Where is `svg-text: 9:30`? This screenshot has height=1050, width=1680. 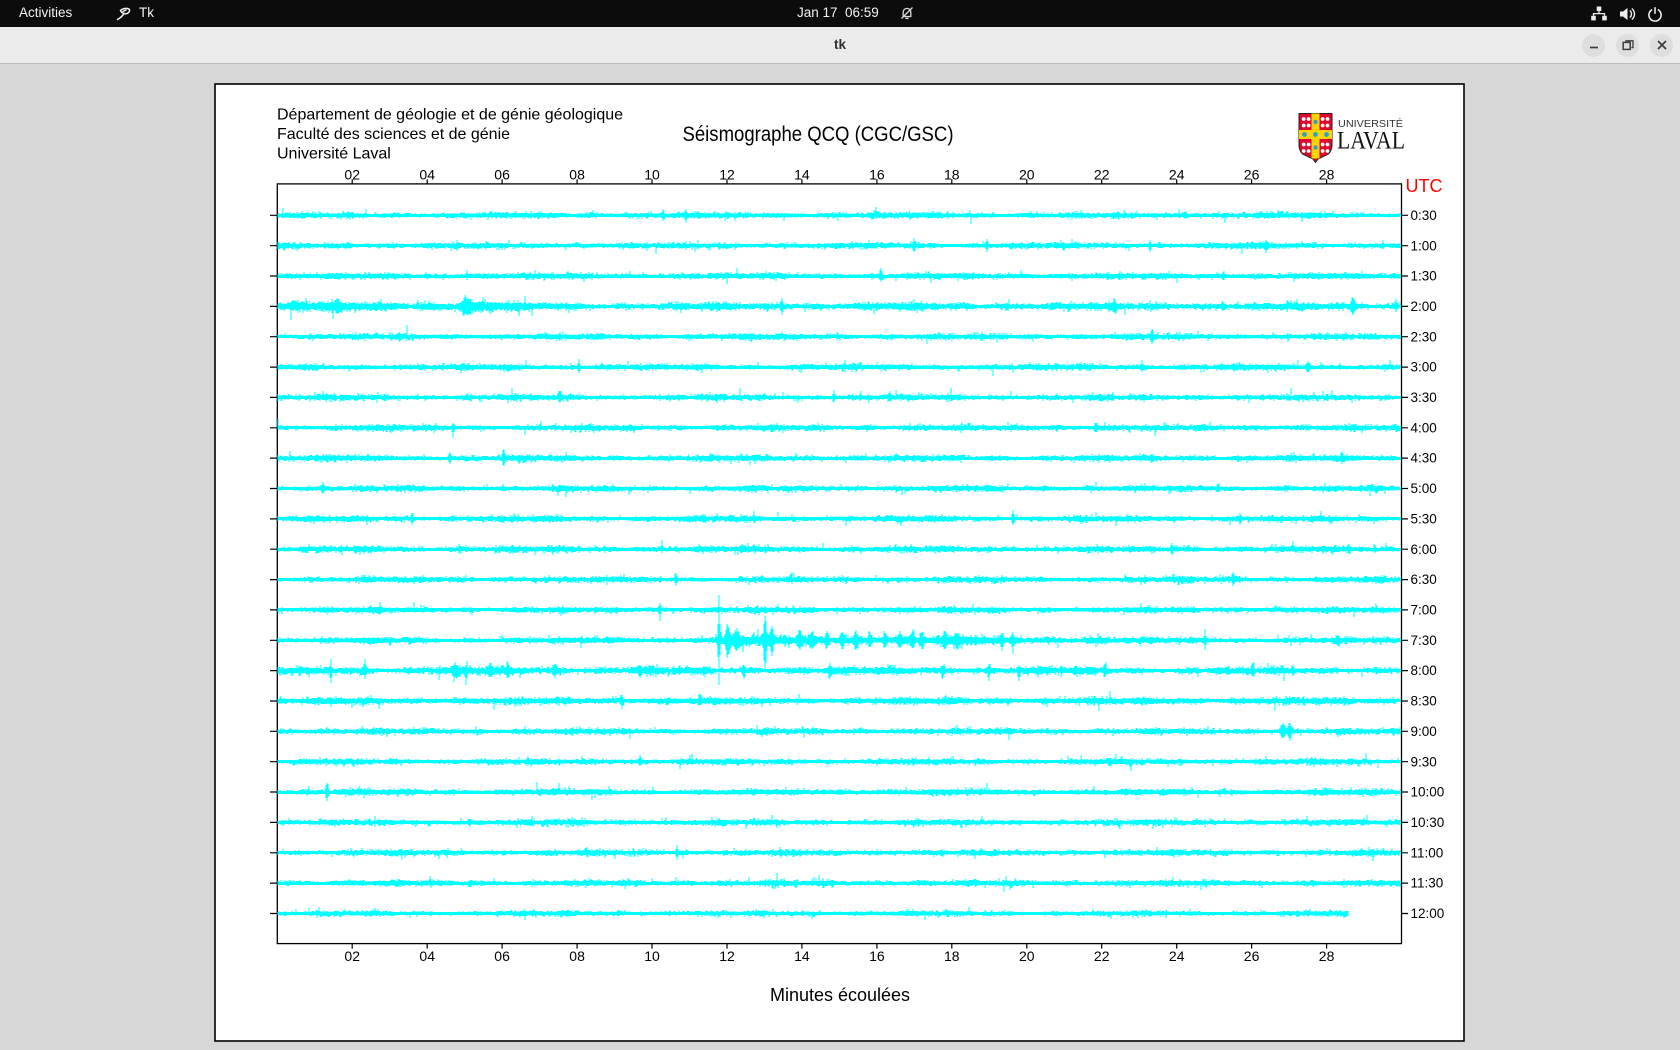 svg-text: 9:30 is located at coordinates (1424, 761).